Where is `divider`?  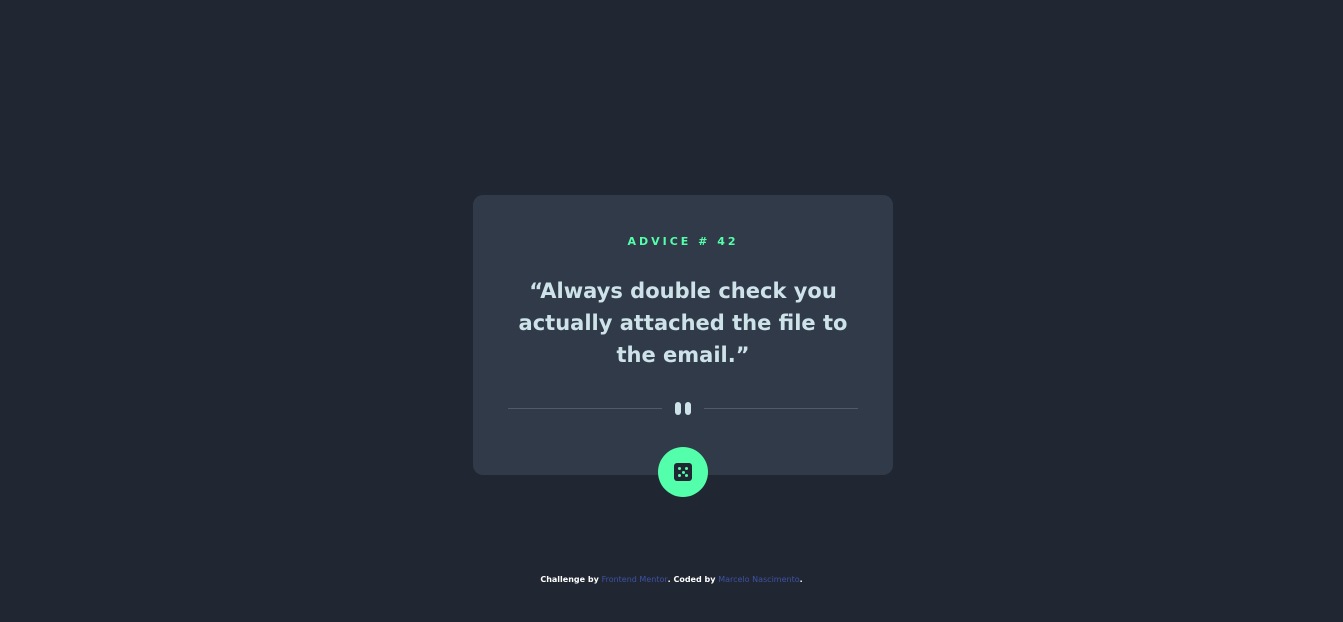
divider is located at coordinates (683, 409).